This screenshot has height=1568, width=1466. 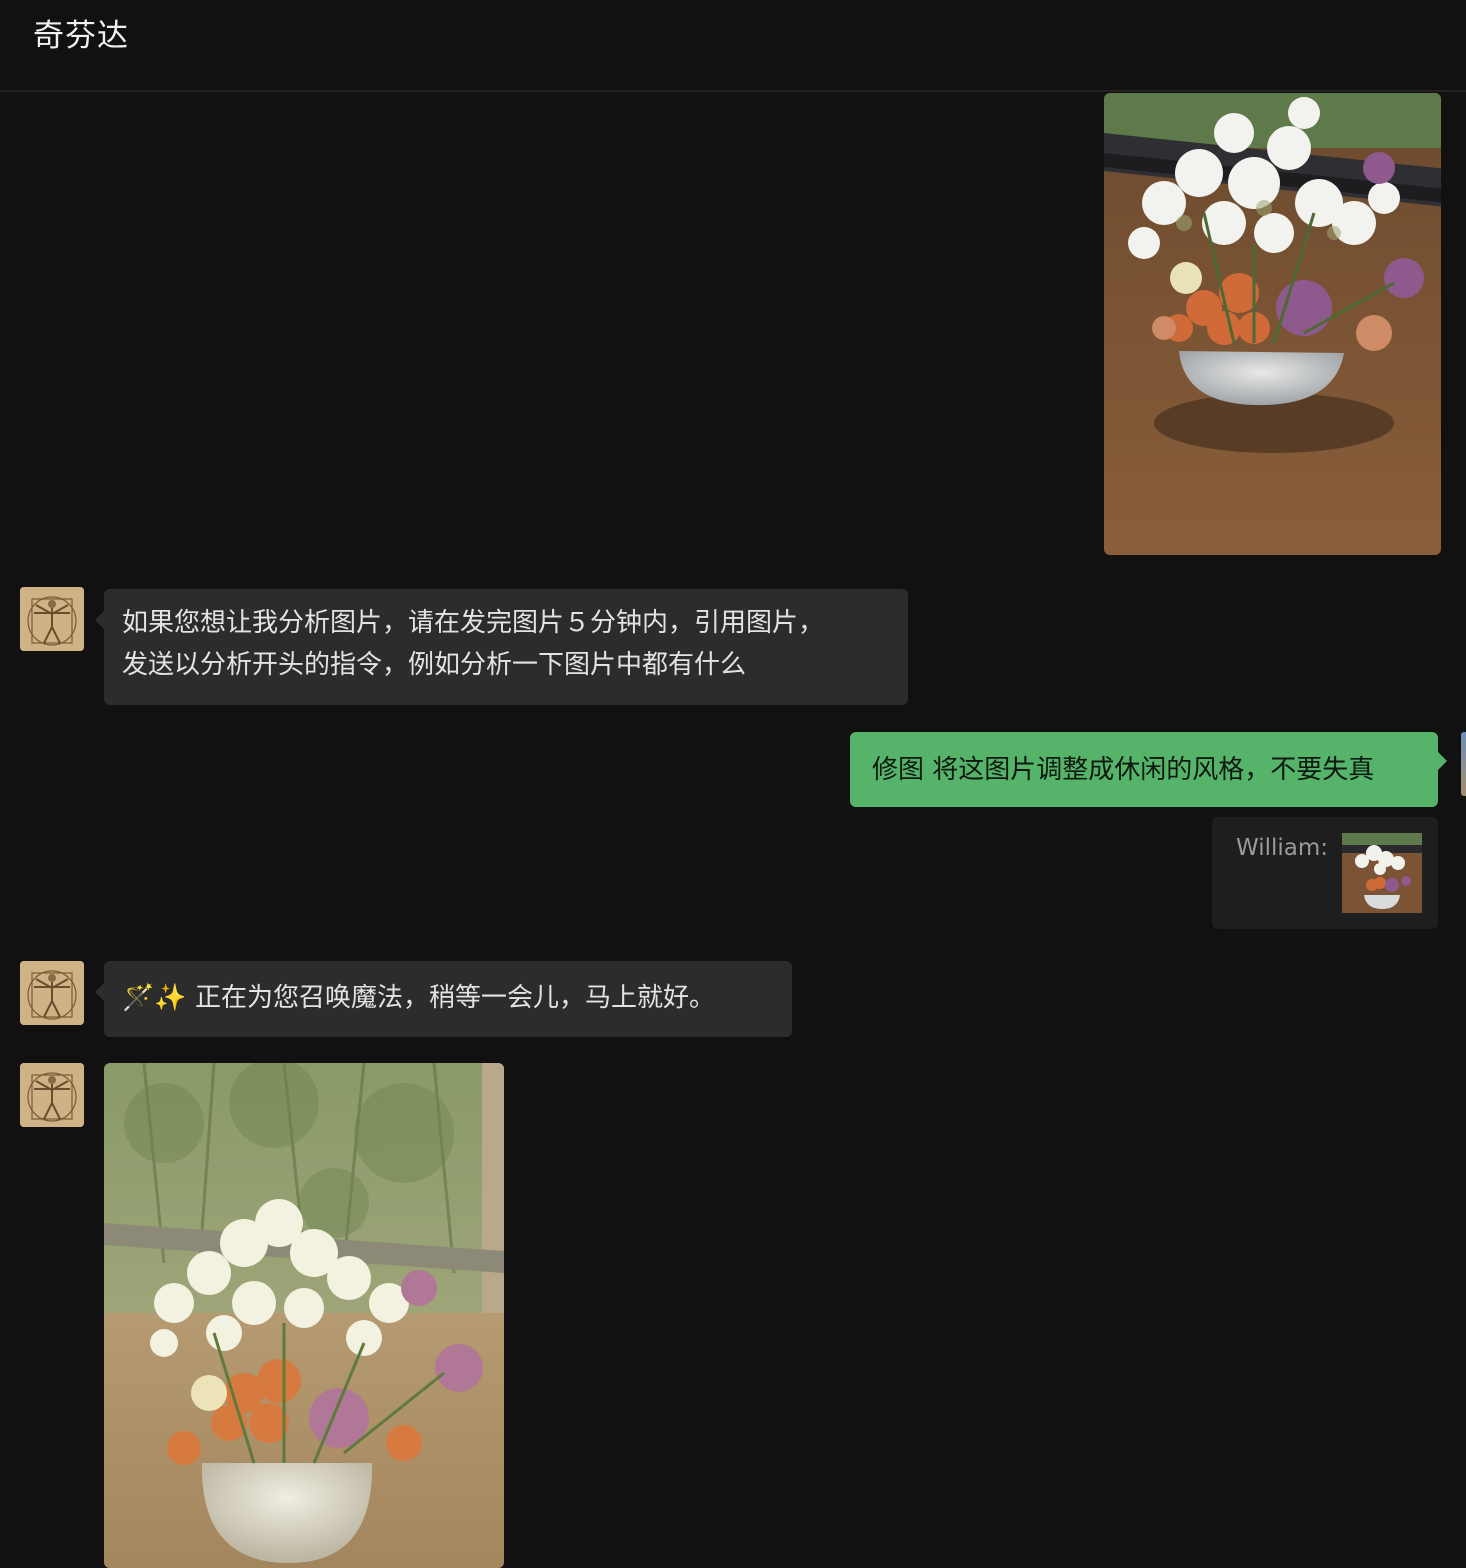 I want to click on user-avatar, so click(x=1463, y=764).